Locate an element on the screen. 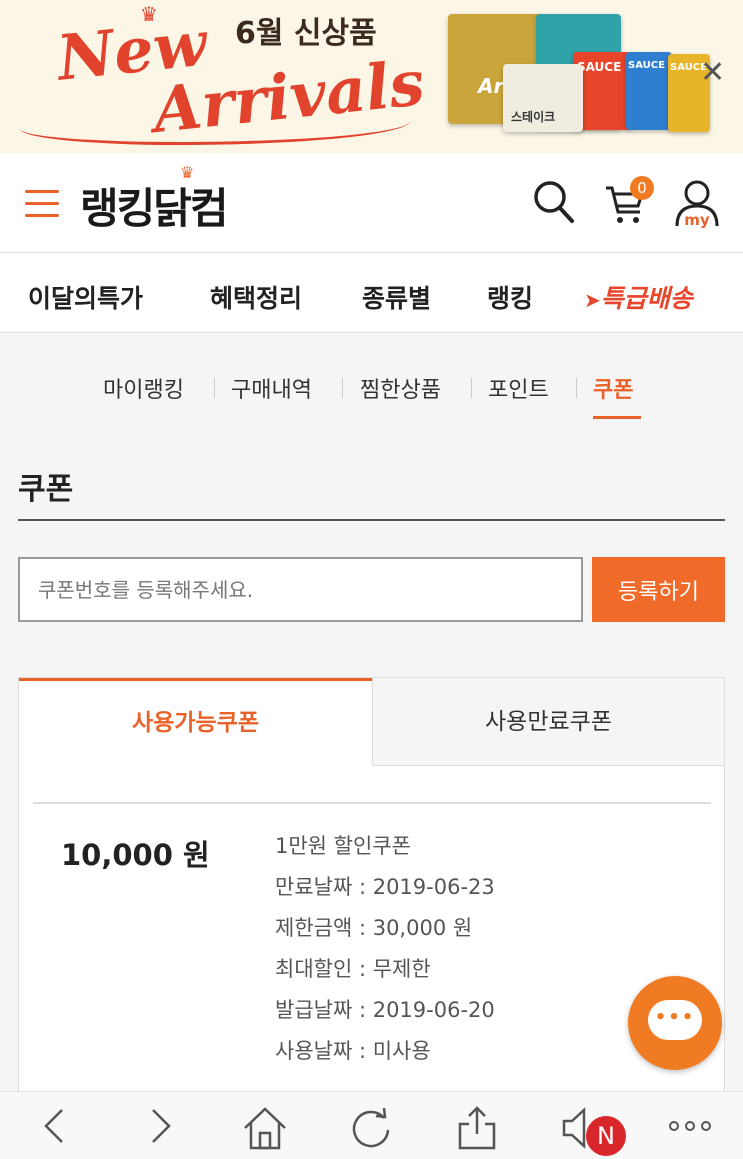 This screenshot has width=743, height=1159. coupon-max-discount: 최대할인 : 무제한 is located at coordinates (353, 969).